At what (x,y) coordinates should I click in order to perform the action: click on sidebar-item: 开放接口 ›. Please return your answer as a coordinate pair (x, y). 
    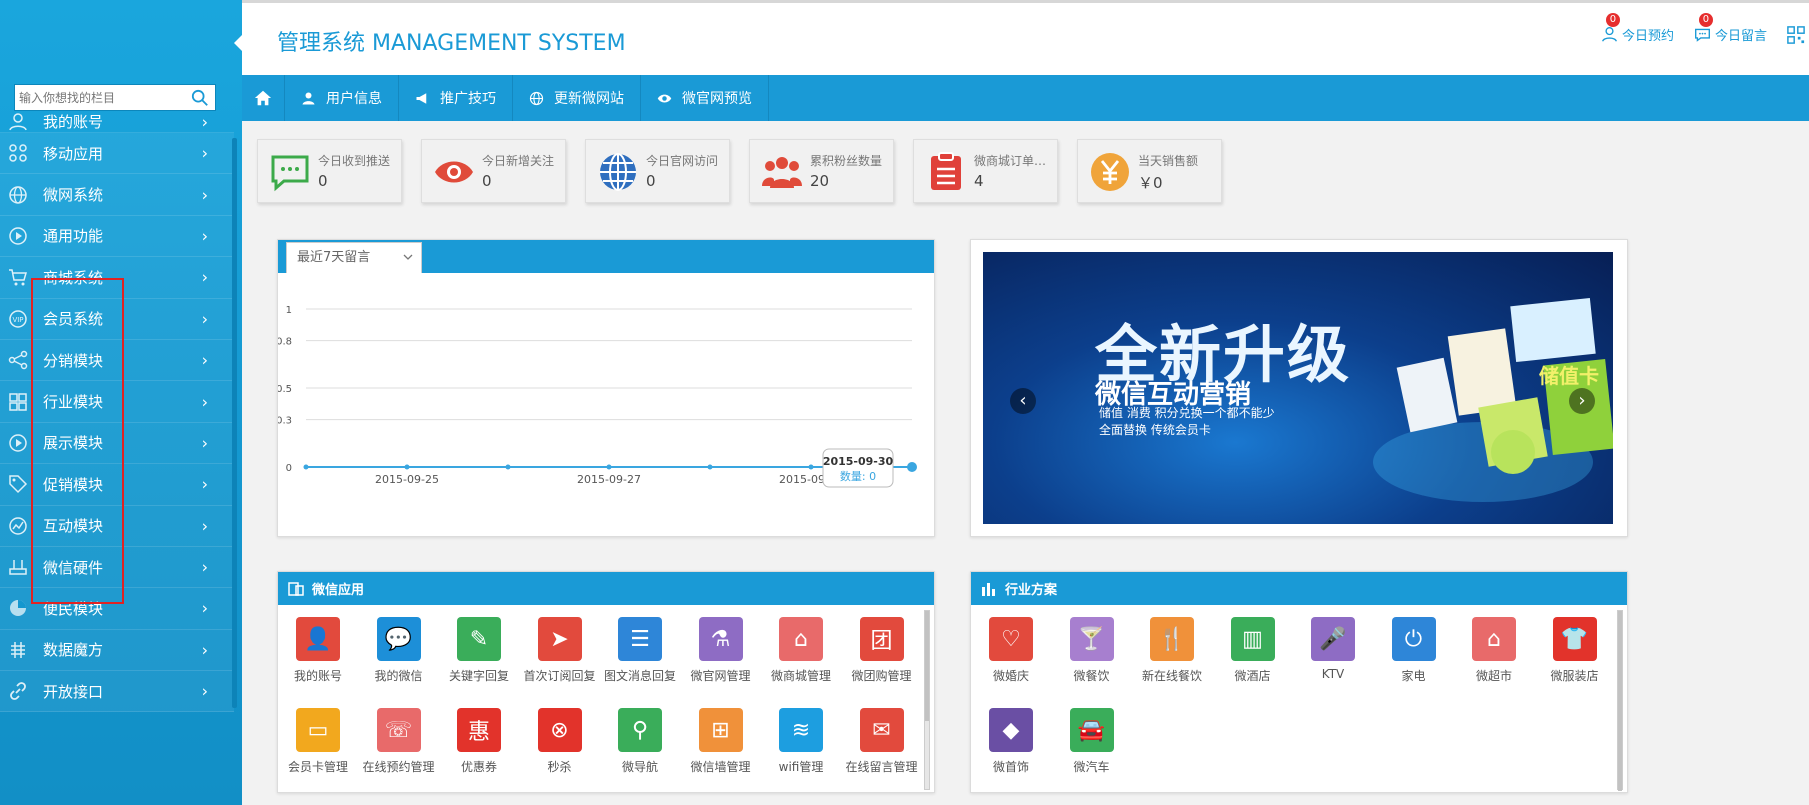
    Looking at the image, I should click on (117, 692).